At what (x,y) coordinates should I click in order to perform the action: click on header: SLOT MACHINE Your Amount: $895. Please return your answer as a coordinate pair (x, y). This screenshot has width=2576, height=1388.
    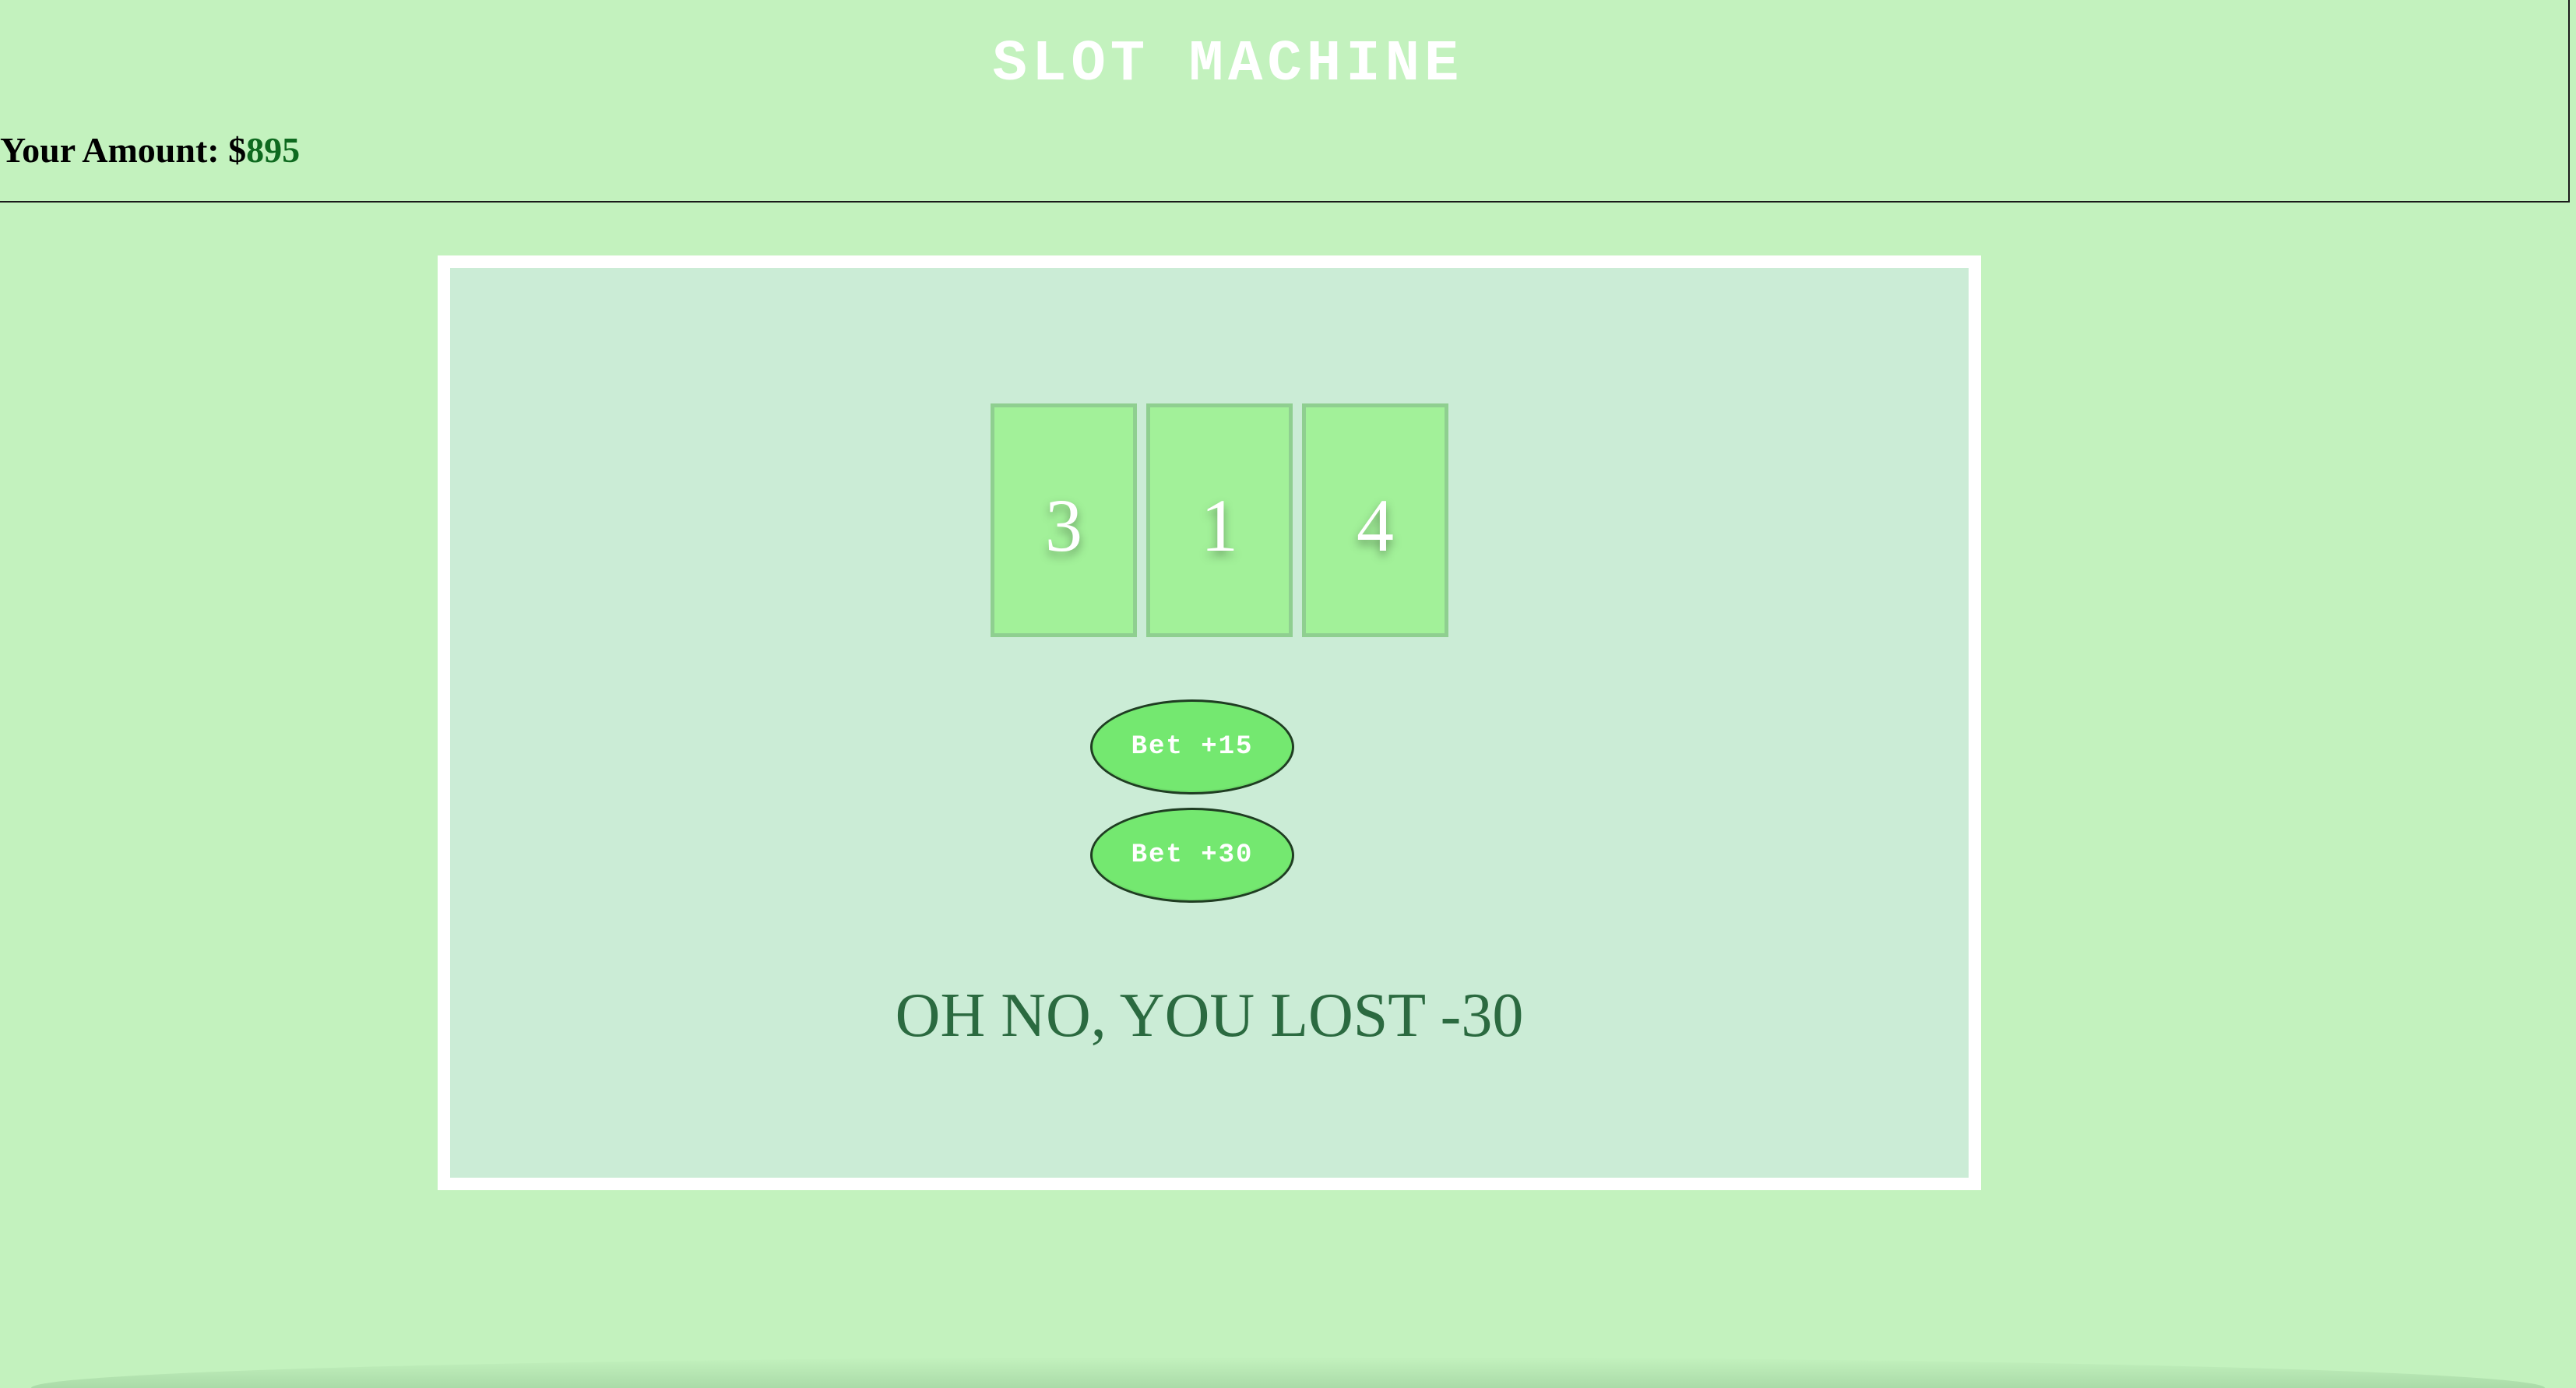
    Looking at the image, I should click on (1285, 101).